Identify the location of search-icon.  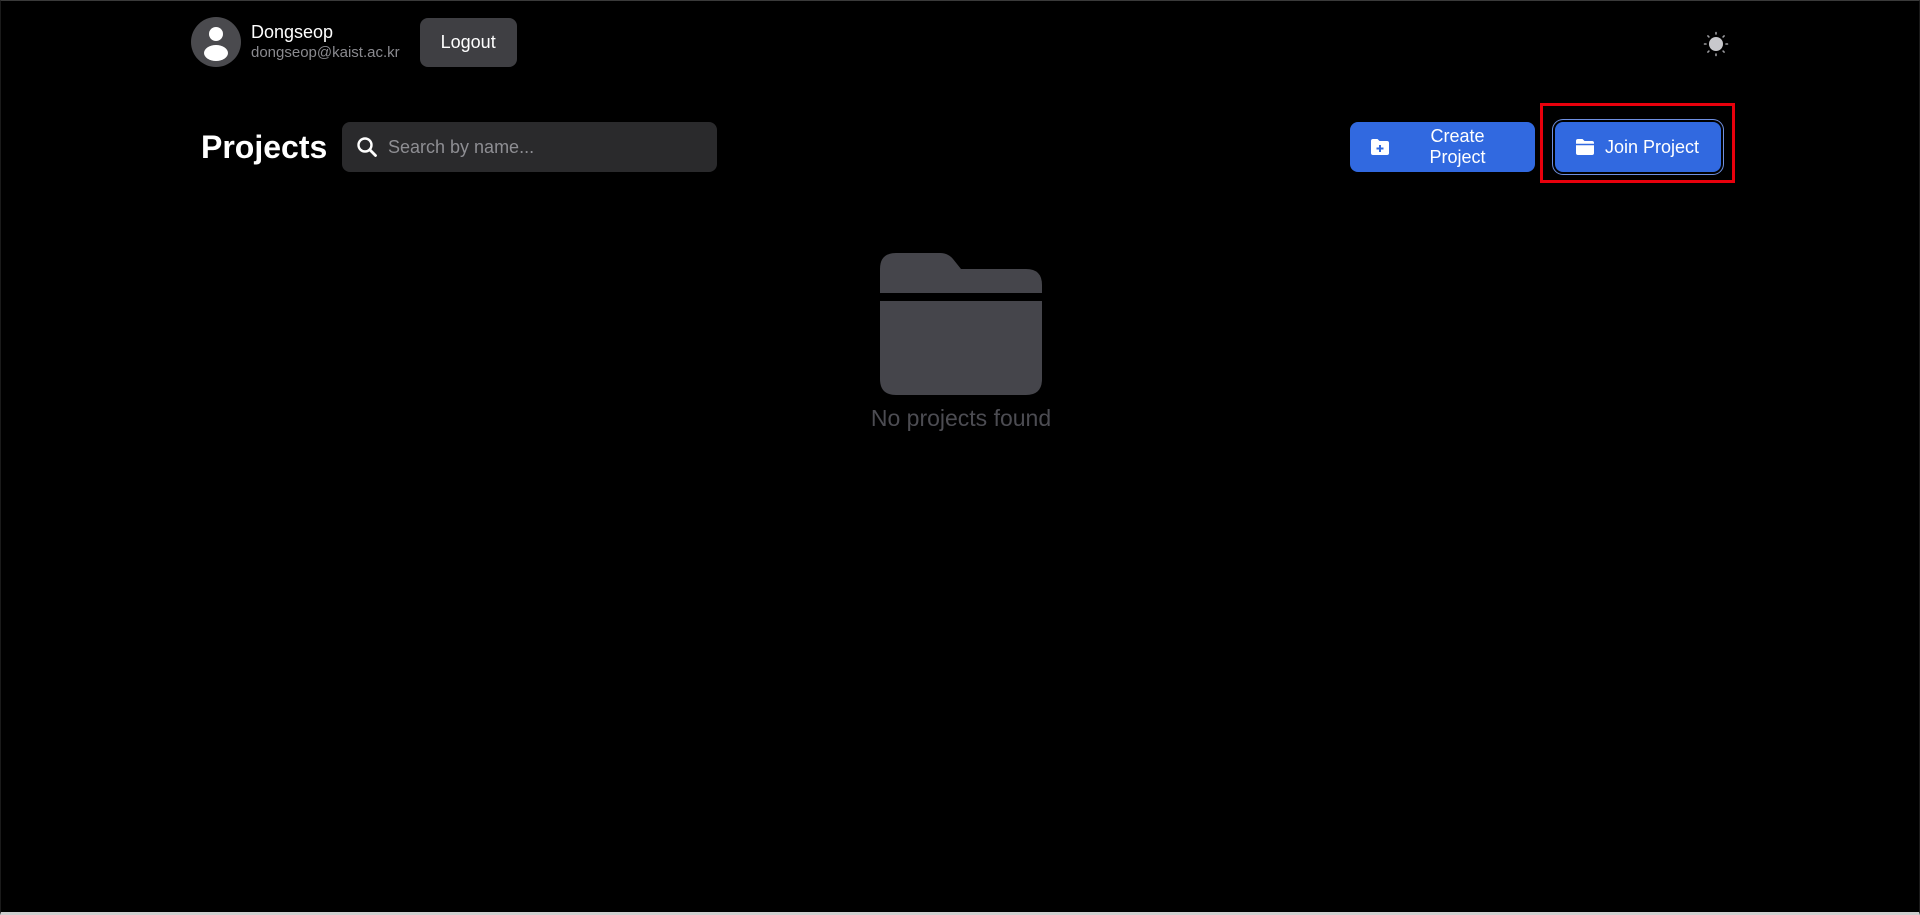
(367, 147).